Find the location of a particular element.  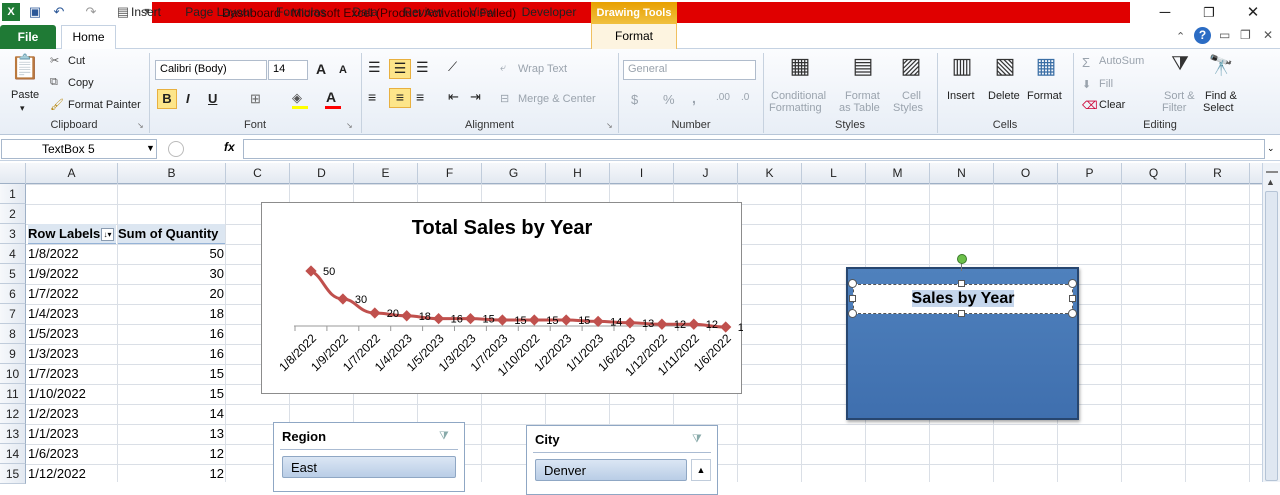

align-top-icon: ☰ is located at coordinates (374, 67).